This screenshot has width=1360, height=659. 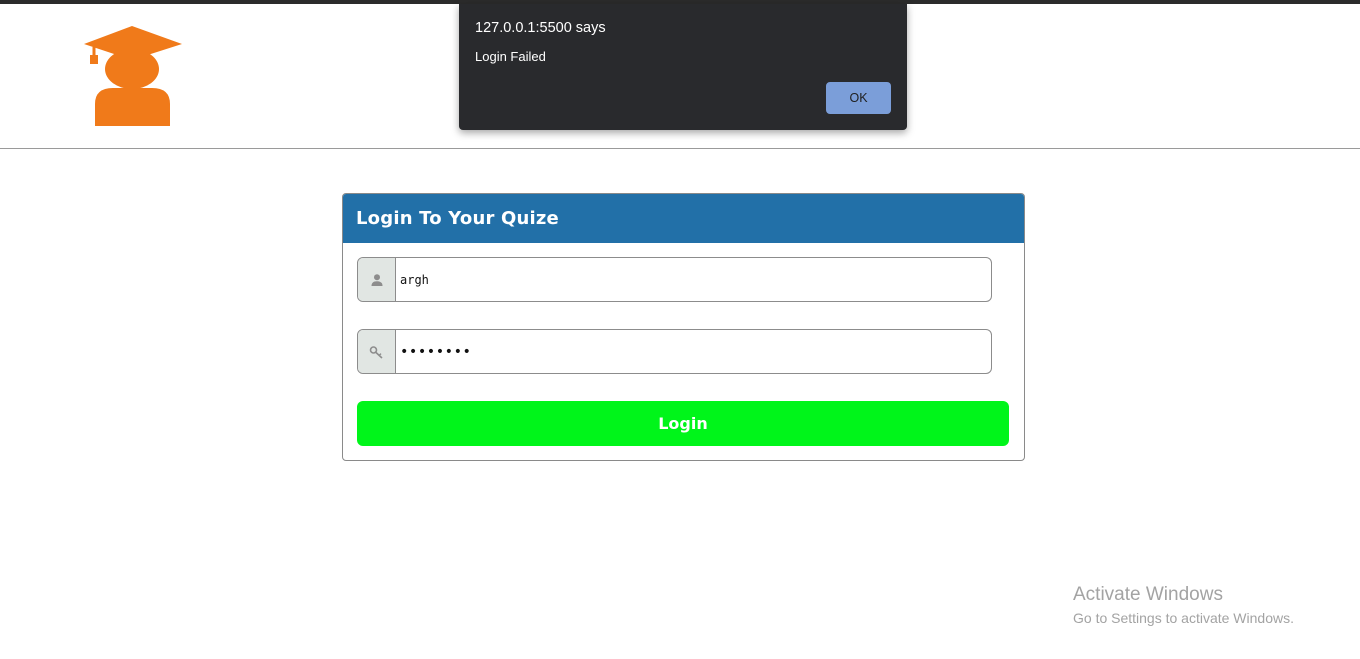 What do you see at coordinates (1183, 618) in the screenshot?
I see `watermark-subtitle: Go to Settings to activate Windows.` at bounding box center [1183, 618].